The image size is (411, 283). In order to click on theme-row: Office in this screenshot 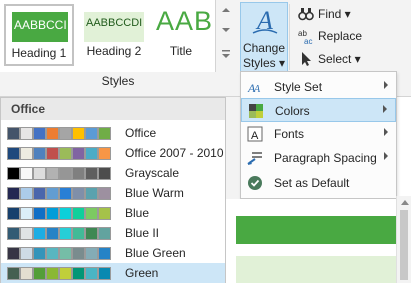, I will do `click(113, 133)`.